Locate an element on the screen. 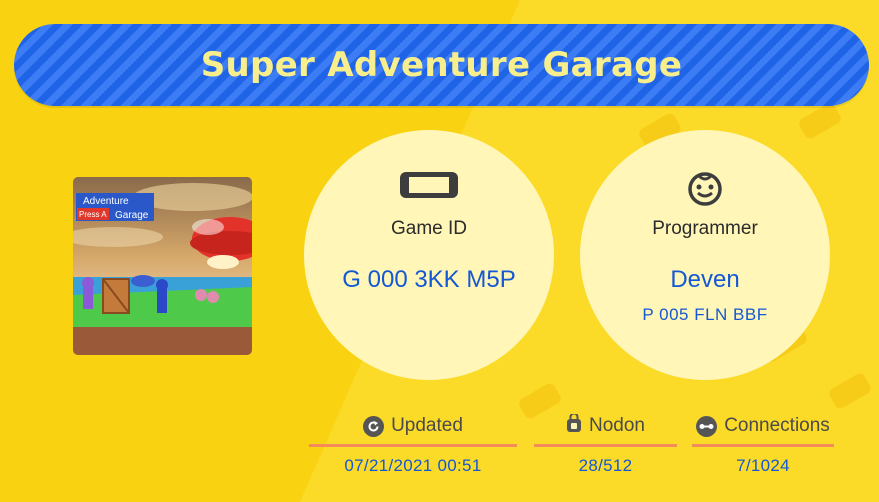 The height and width of the screenshot is (502, 879). sign-line-3: Garage is located at coordinates (132, 215).